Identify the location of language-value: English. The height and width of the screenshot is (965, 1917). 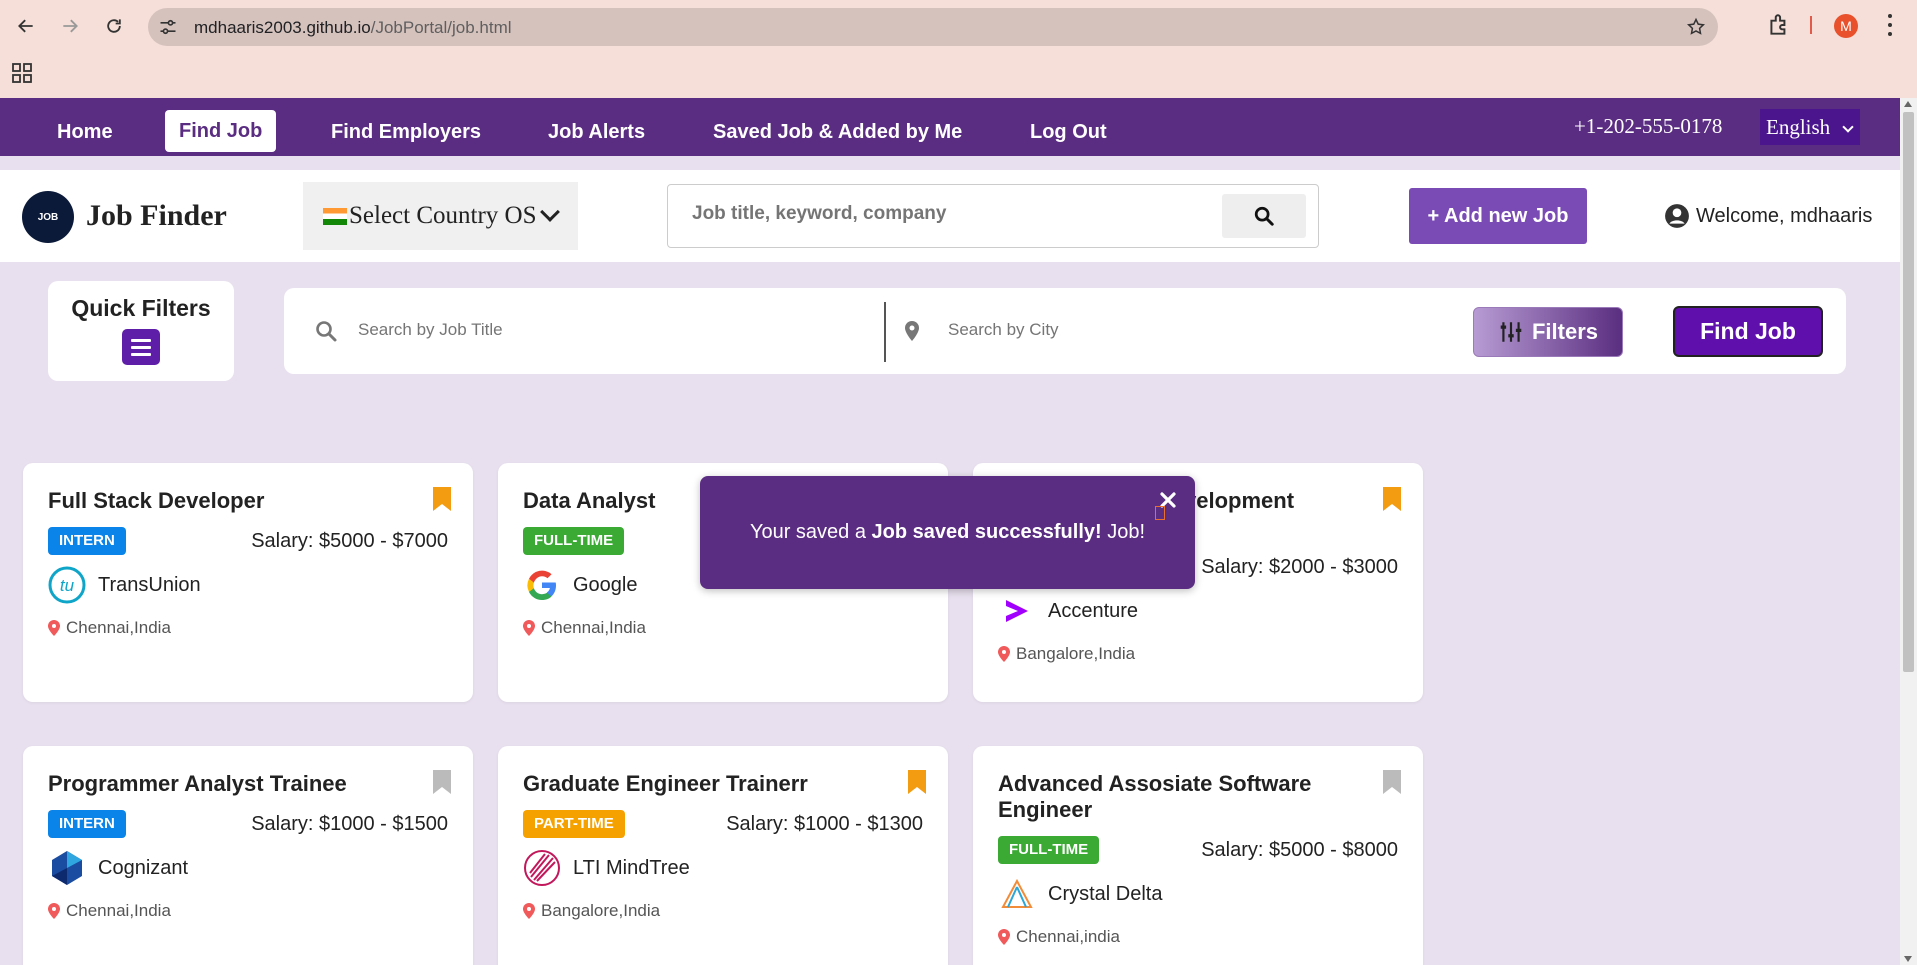
(1798, 127).